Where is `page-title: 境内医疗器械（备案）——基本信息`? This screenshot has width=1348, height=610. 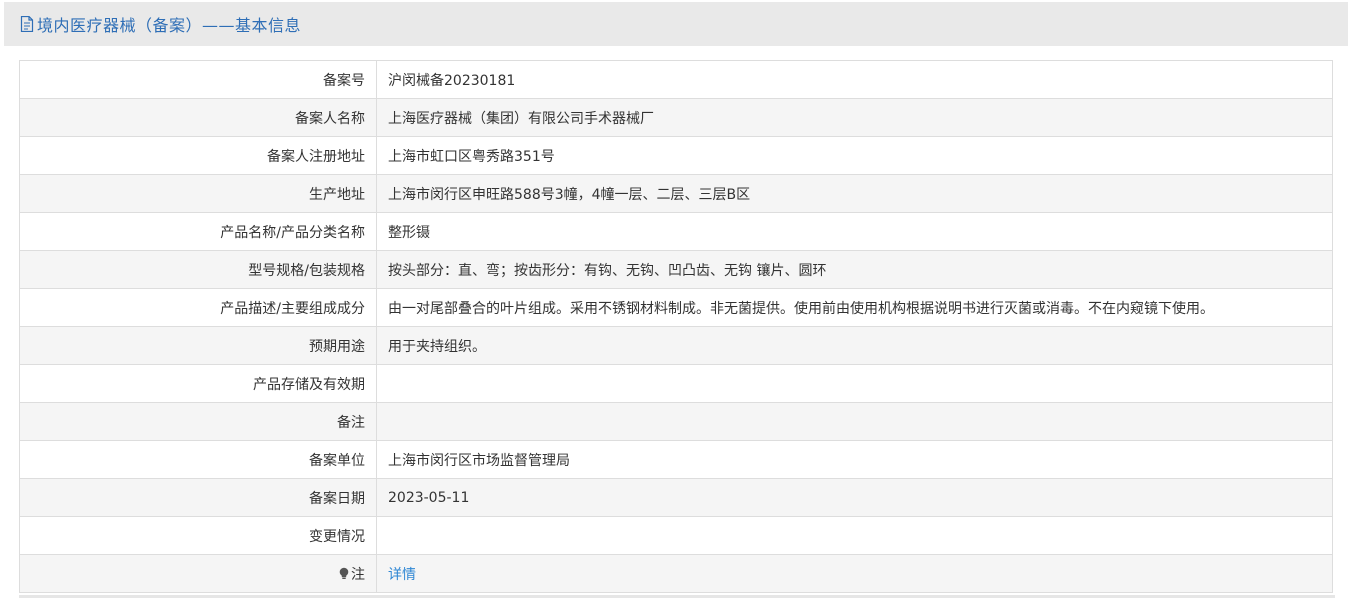
page-title: 境内医疗器械（备案）——基本信息 is located at coordinates (169, 25).